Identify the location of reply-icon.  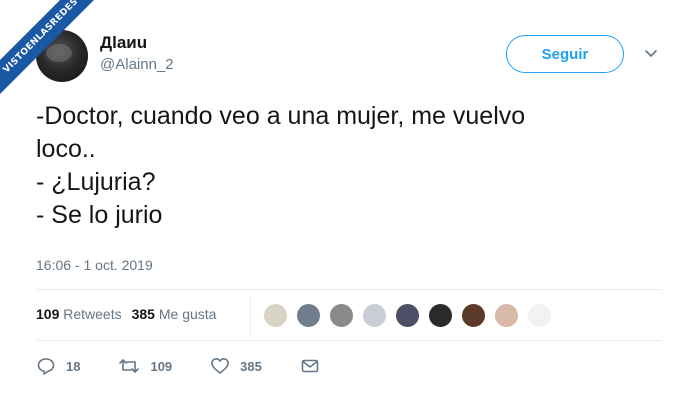
(46, 366).